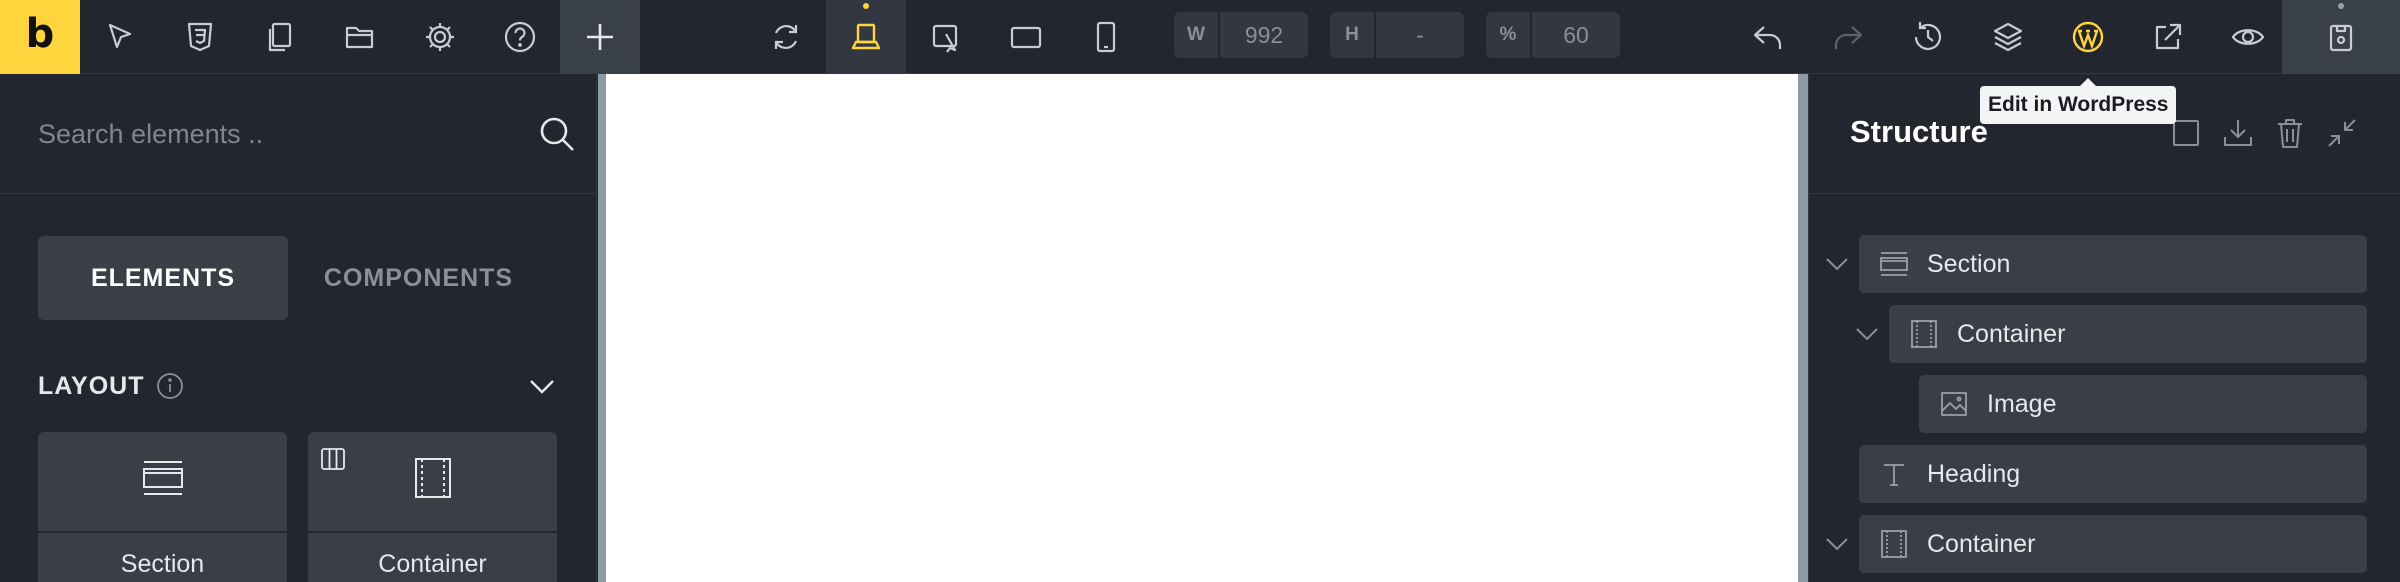 The height and width of the screenshot is (582, 2400). What do you see at coordinates (2341, 6) in the screenshot?
I see `unsaved-dot` at bounding box center [2341, 6].